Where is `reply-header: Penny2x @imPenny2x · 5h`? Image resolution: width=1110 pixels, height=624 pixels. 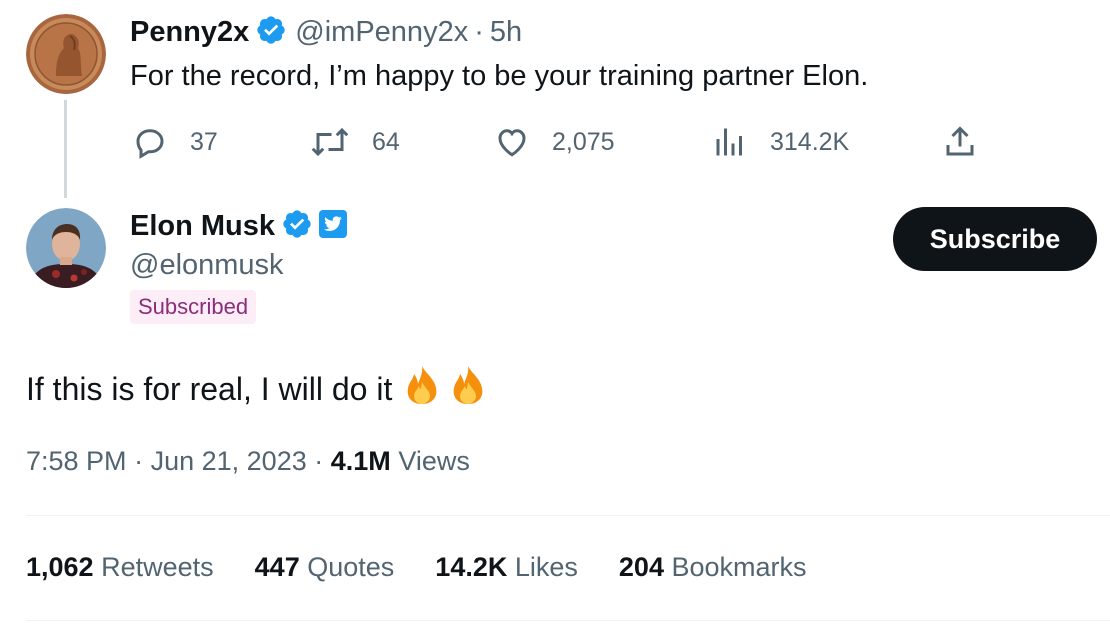
reply-header: Penny2x @imPenny2x · 5h is located at coordinates (326, 32).